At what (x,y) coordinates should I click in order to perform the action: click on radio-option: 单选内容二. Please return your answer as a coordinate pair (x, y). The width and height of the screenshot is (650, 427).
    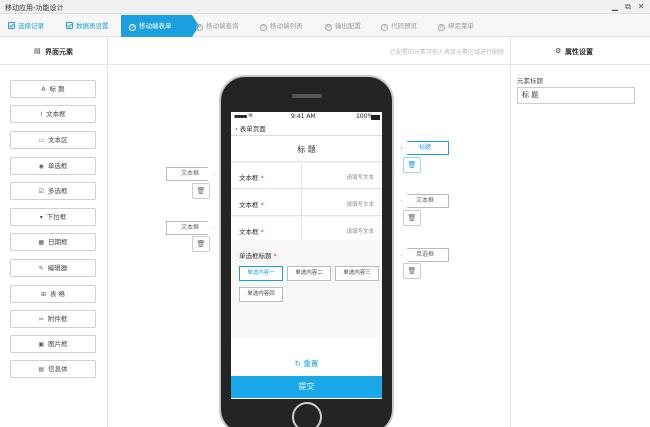
    Looking at the image, I should click on (309, 273).